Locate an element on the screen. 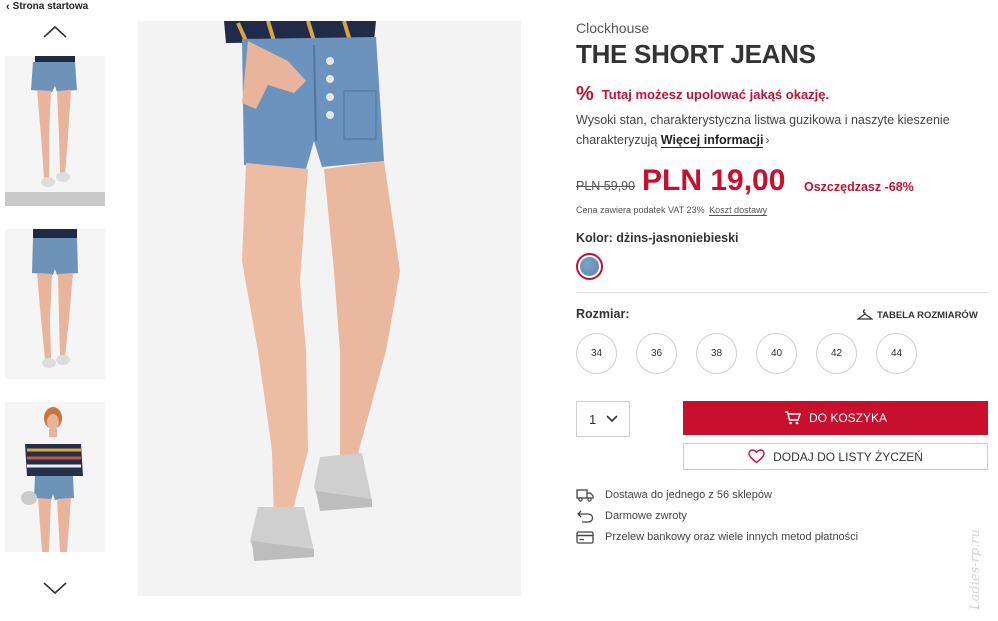  old-price: PLN 59,90 is located at coordinates (606, 186).